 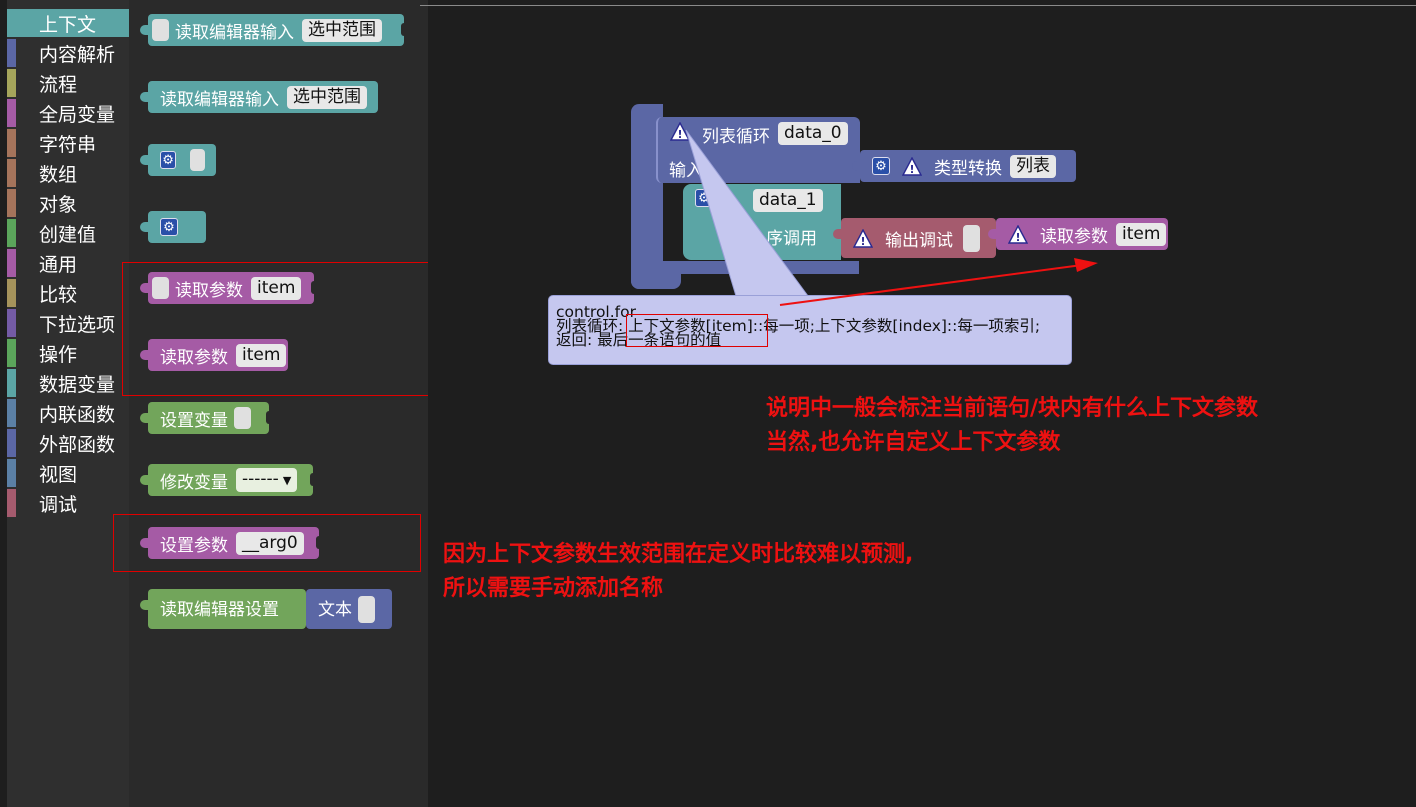 I want to click on block-label: 读取参数, so click(x=1074, y=236).